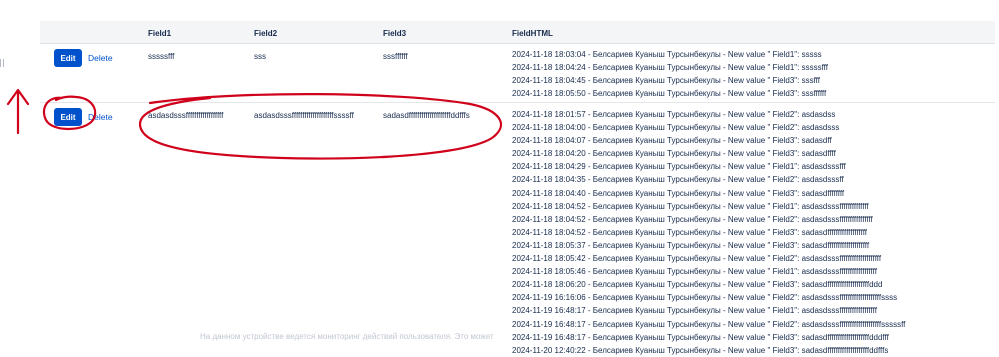 The image size is (999, 357). I want to click on cell-field2: asdasdsssffffffffffffffffffffssssff, so click(304, 115).